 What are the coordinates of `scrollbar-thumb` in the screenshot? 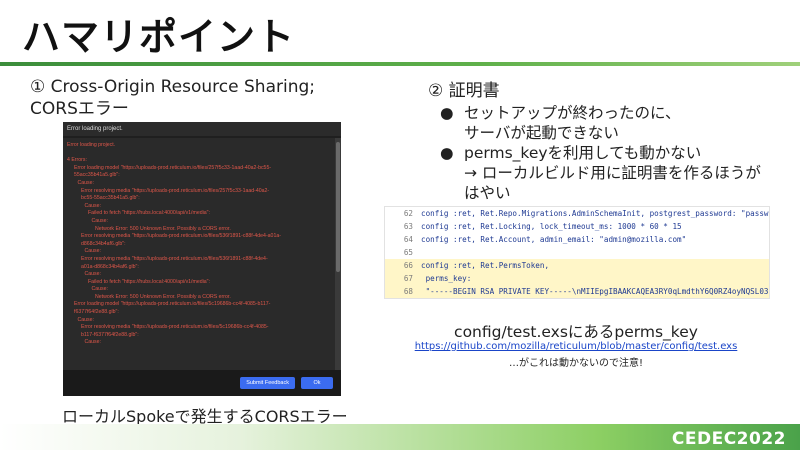 It's located at (338, 207).